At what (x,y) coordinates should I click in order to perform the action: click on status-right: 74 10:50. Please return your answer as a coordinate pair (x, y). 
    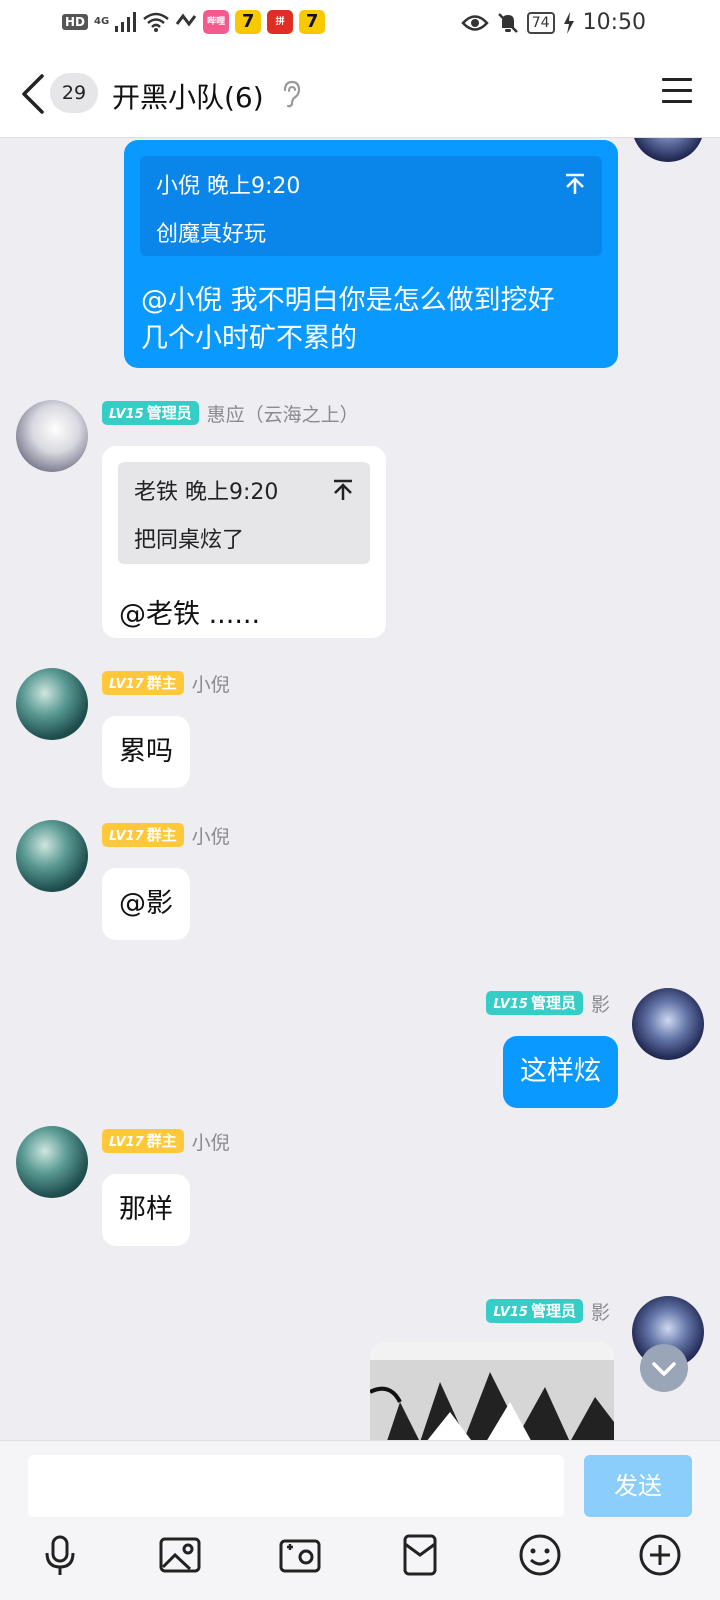
    Looking at the image, I should click on (553, 22).